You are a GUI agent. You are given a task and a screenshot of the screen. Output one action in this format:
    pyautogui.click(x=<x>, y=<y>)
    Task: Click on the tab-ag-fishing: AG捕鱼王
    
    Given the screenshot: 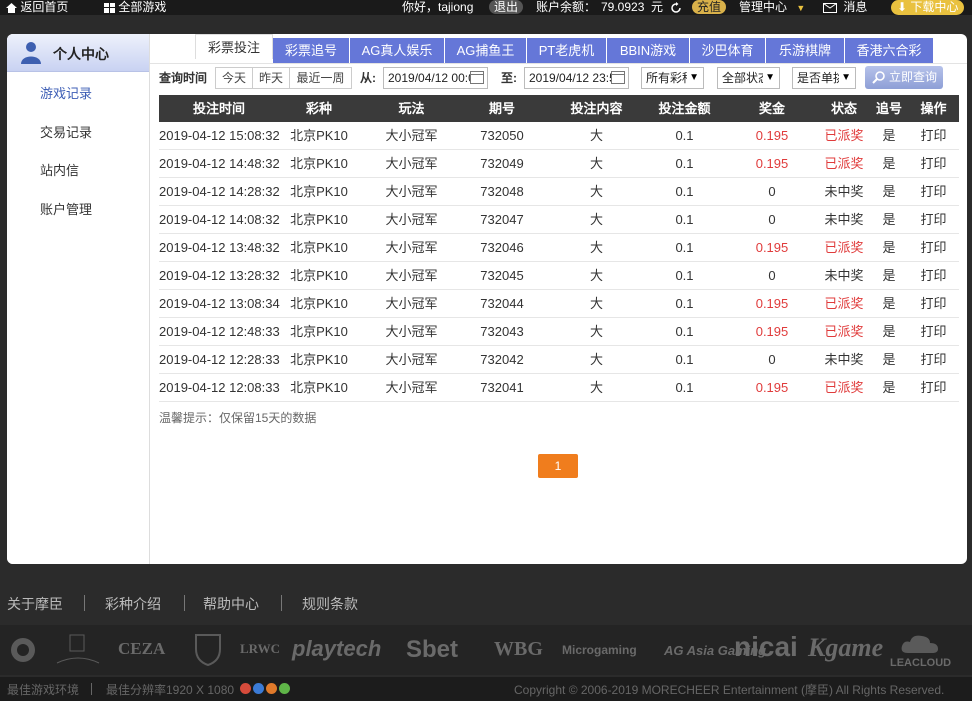 What is the action you would take?
    pyautogui.click(x=486, y=50)
    